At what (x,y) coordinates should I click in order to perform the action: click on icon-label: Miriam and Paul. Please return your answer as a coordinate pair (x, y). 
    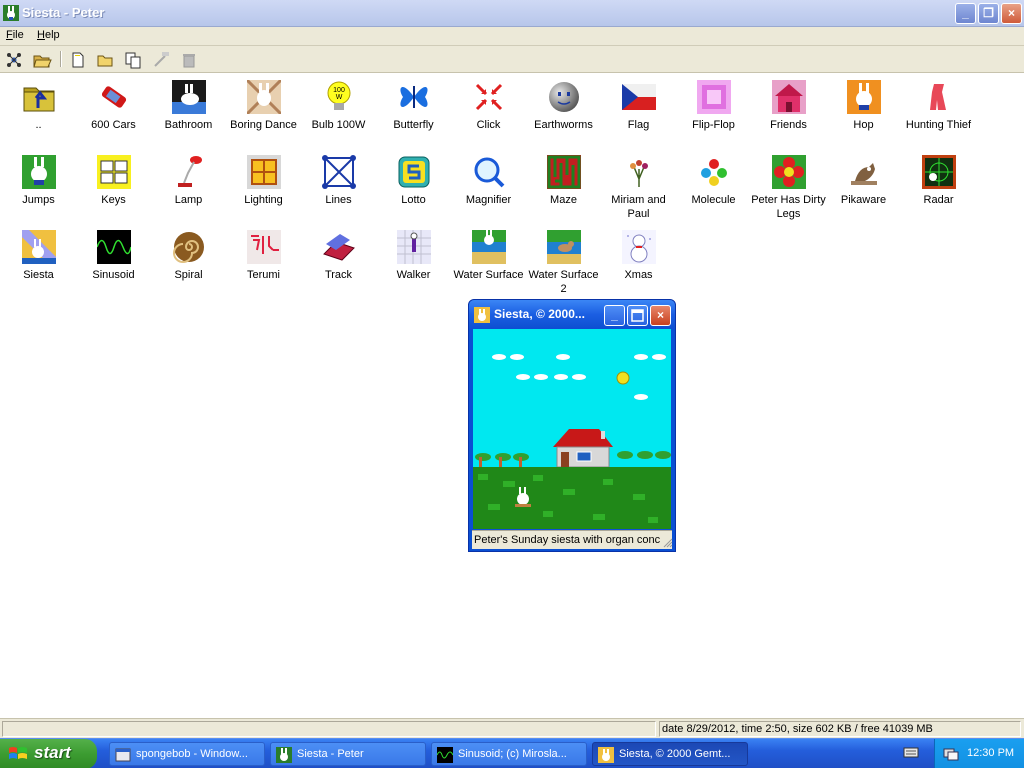
    Looking at the image, I should click on (638, 207).